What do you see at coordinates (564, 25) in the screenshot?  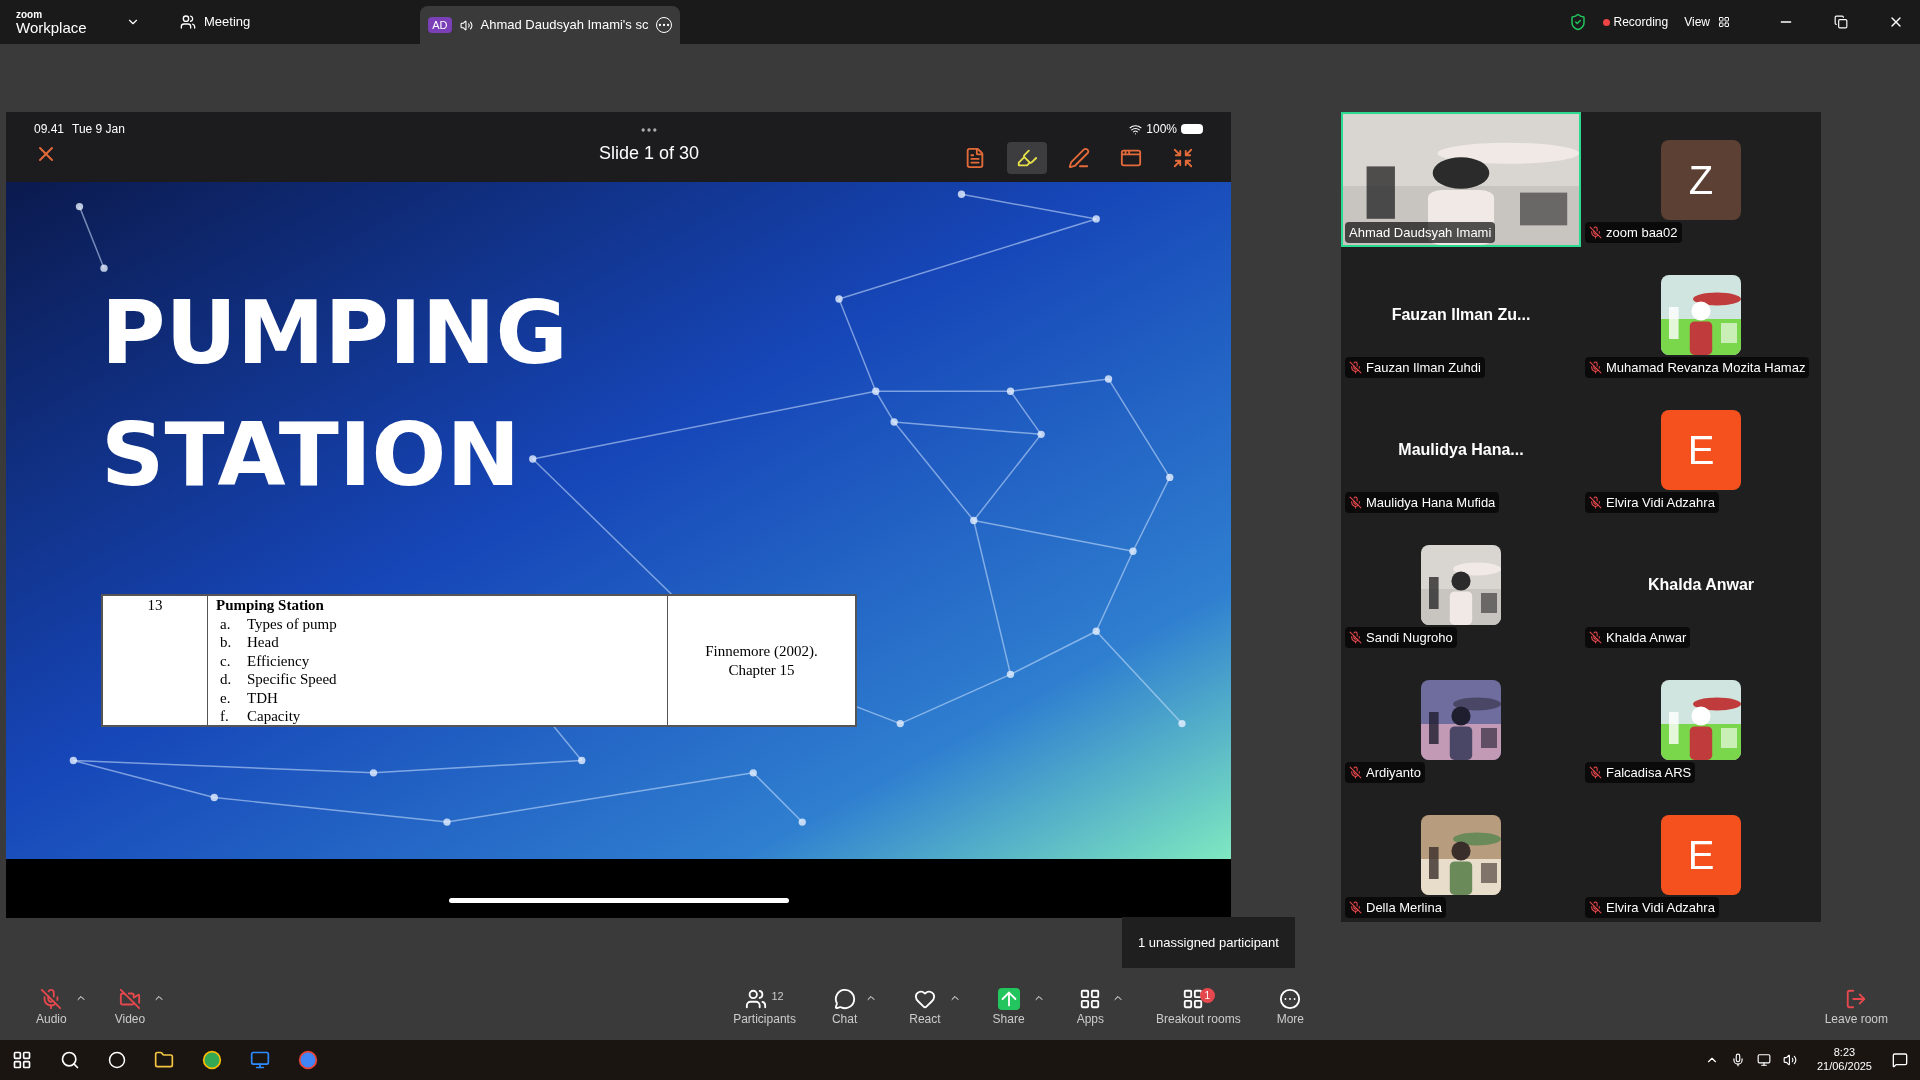 I see `tab-label: Ahmad Daudsyah Imami's sc` at bounding box center [564, 25].